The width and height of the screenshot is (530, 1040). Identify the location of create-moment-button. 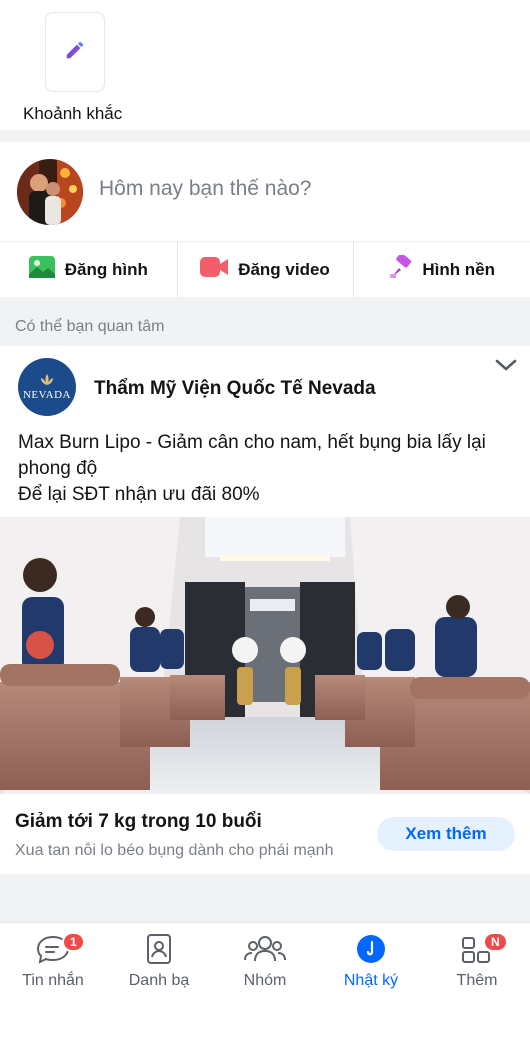
(75, 52).